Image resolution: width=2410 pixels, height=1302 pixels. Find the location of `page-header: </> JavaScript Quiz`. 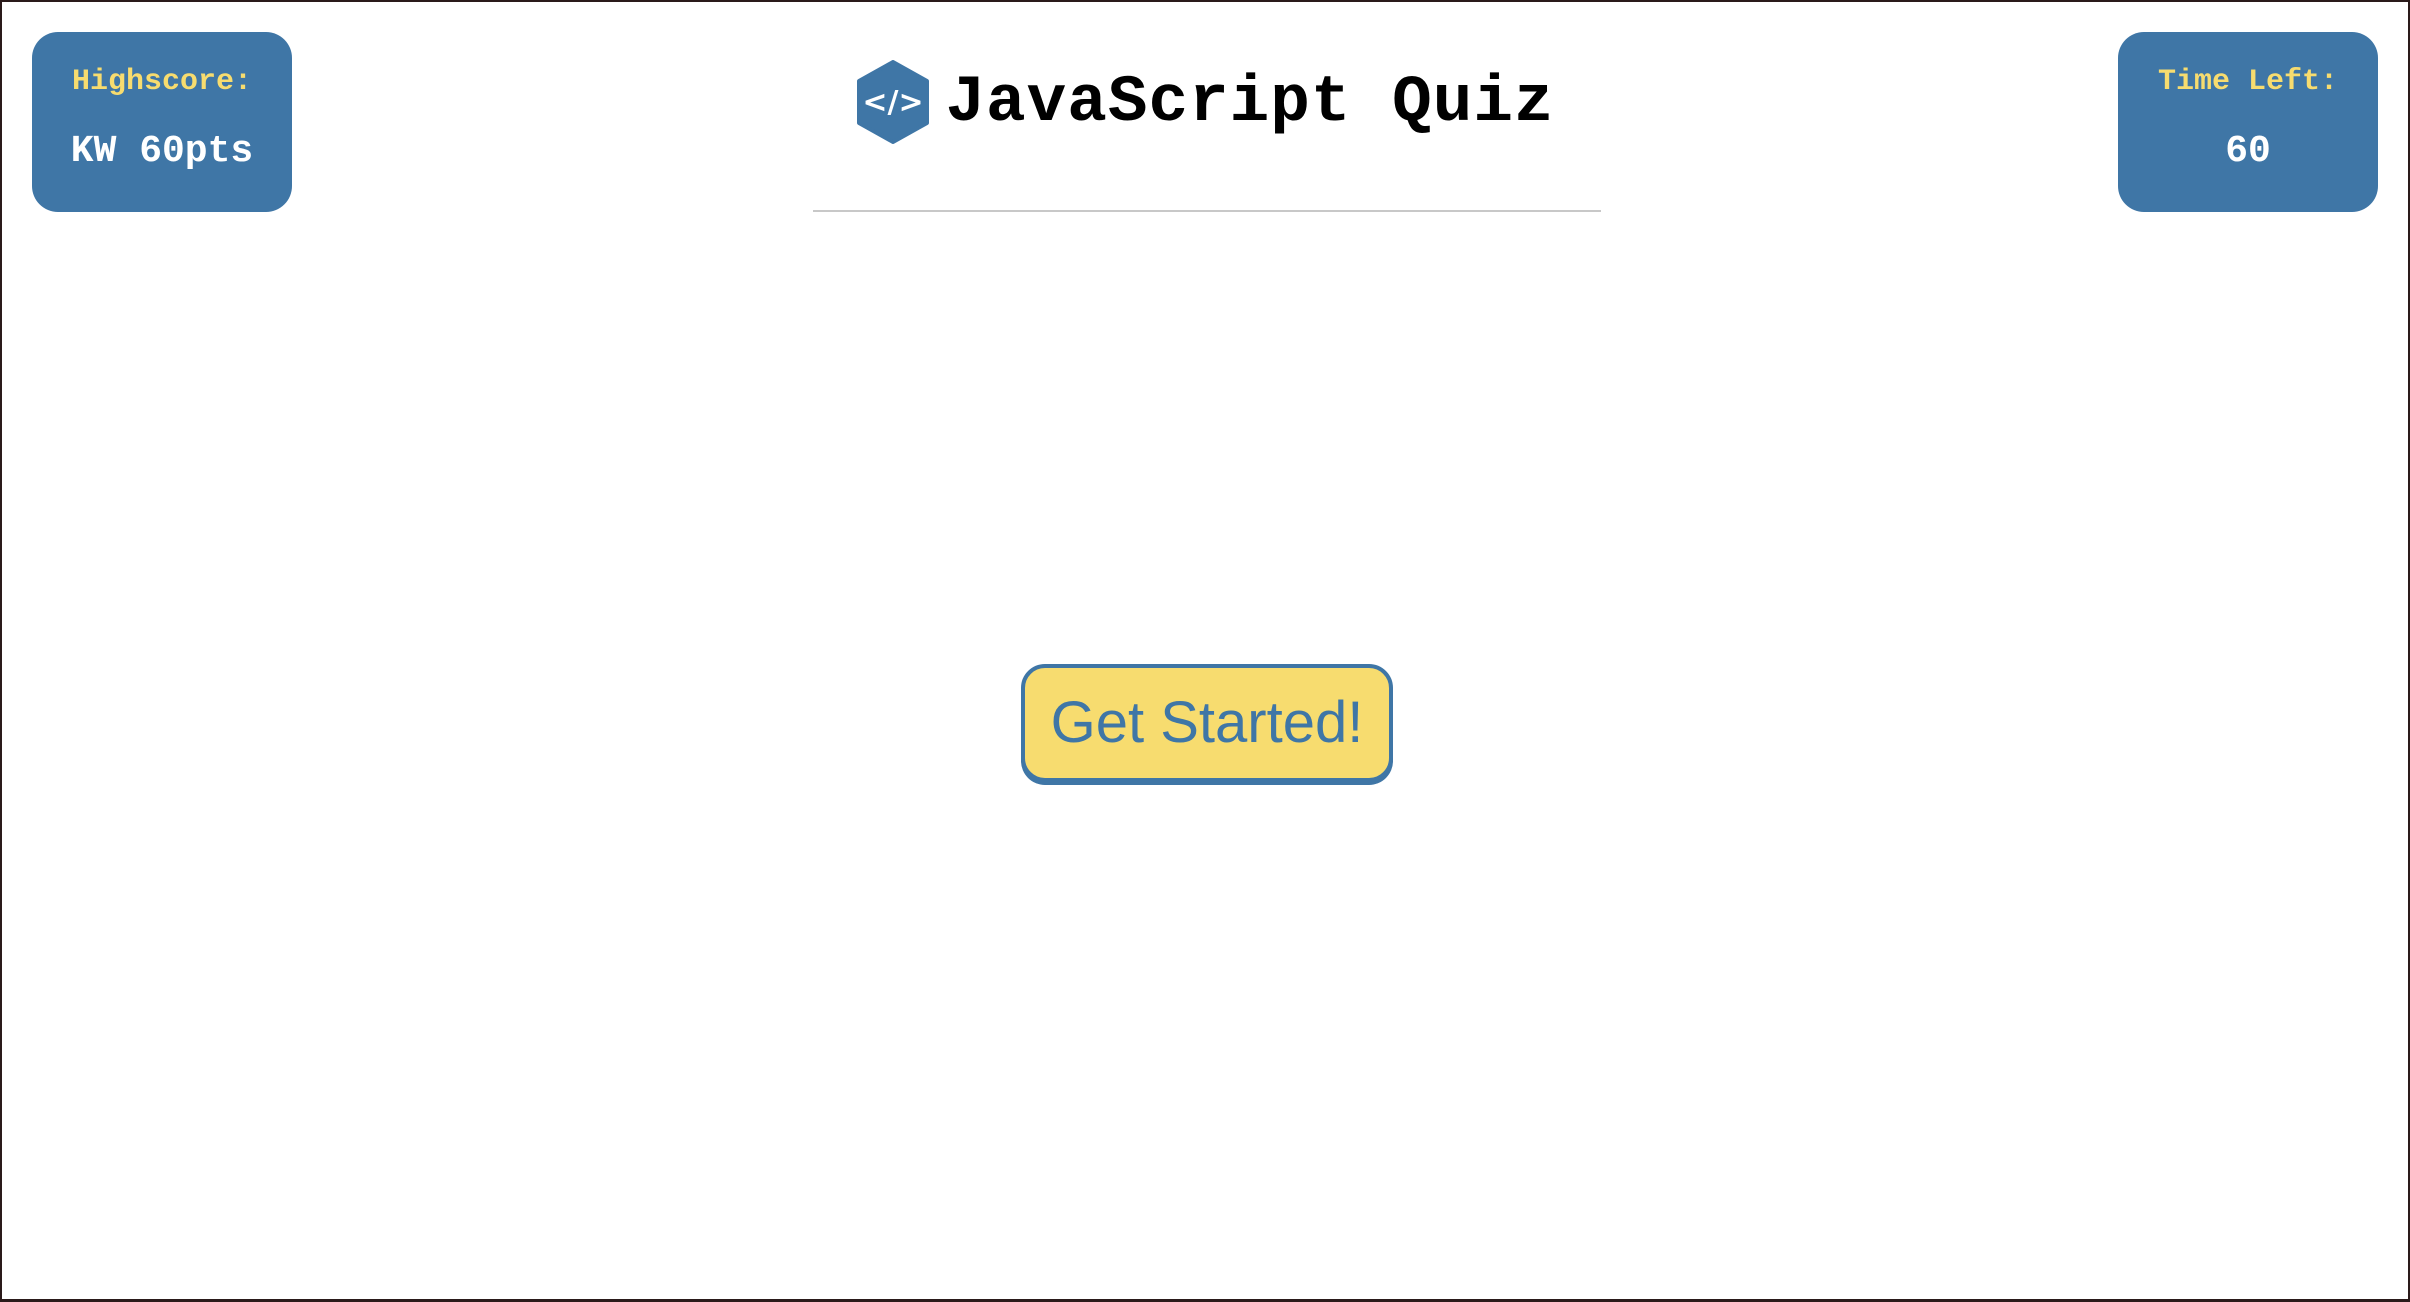

page-header: </> JavaScript Quiz is located at coordinates (1205, 104).